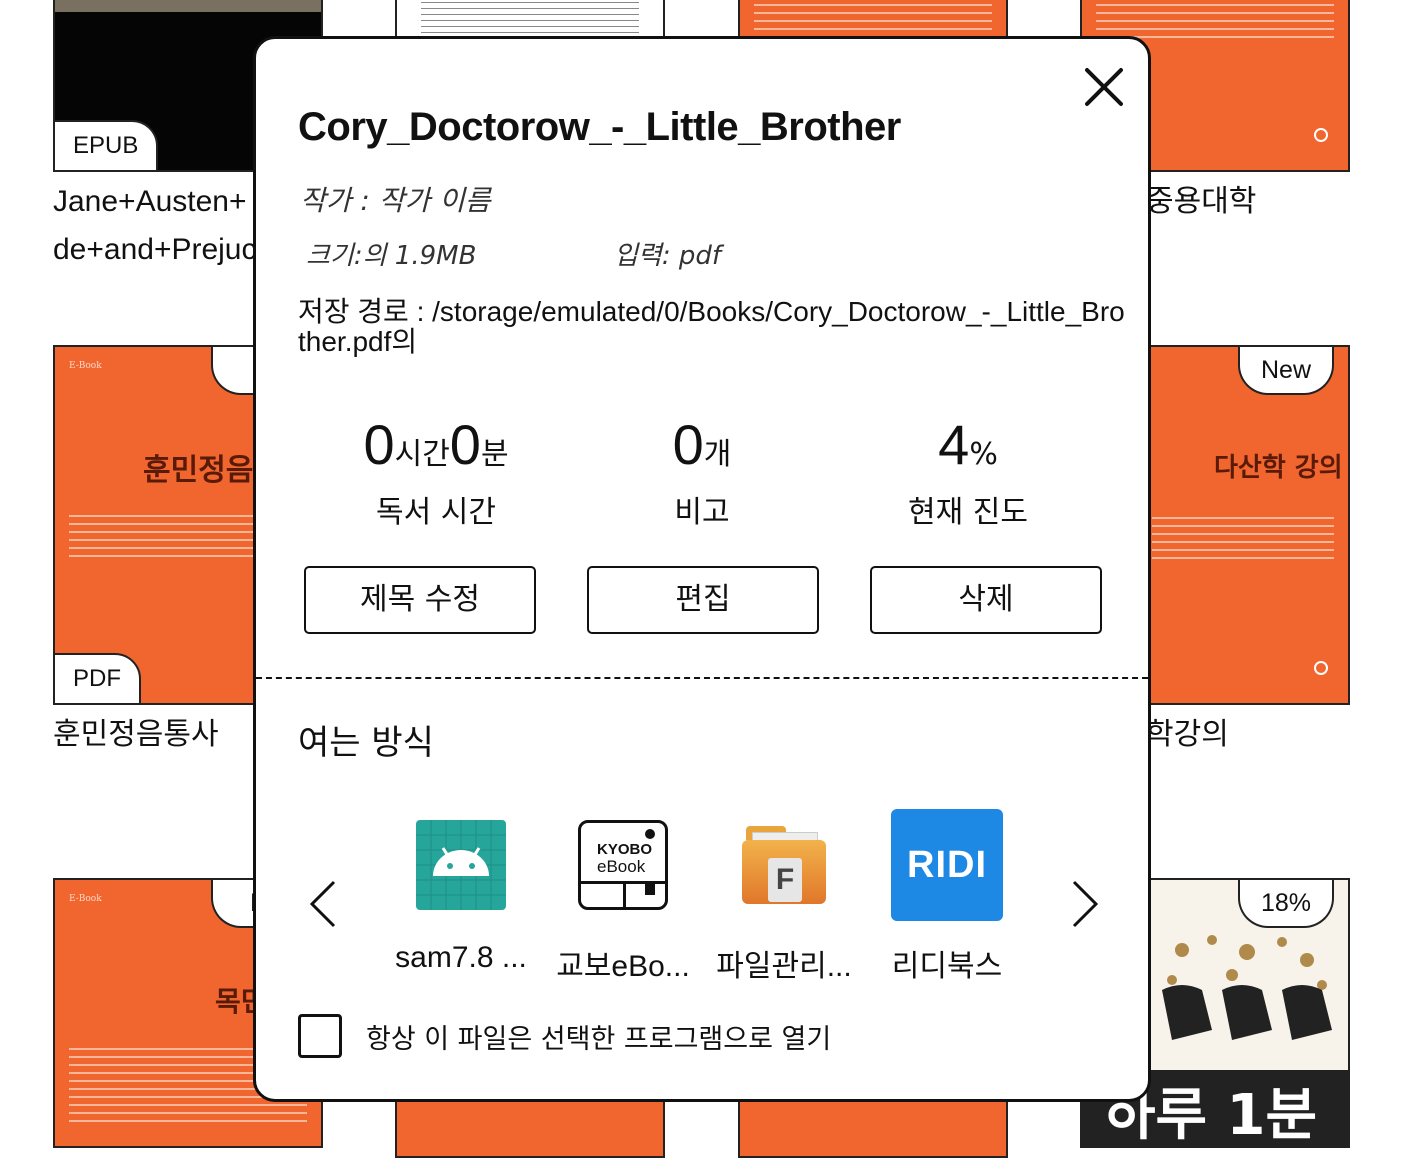 The width and height of the screenshot is (1404, 1158). Describe the element at coordinates (968, 472) in the screenshot. I see `progress-stat: 4% 현재 진도` at that location.